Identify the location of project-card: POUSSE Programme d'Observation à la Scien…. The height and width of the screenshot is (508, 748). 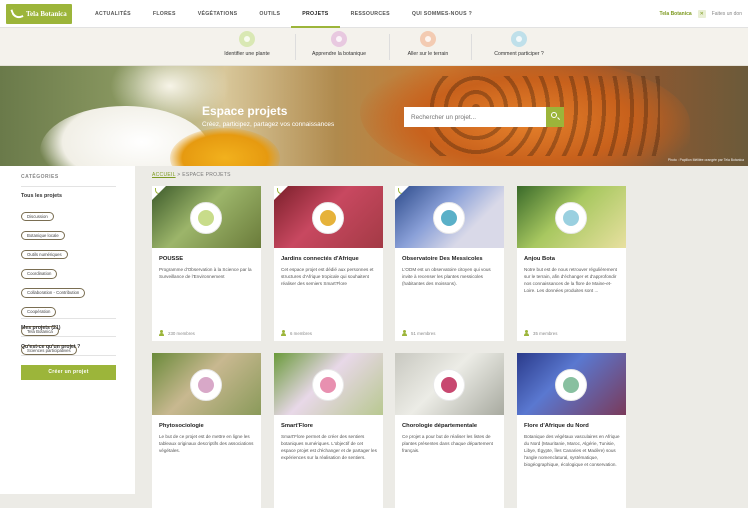
(206, 263).